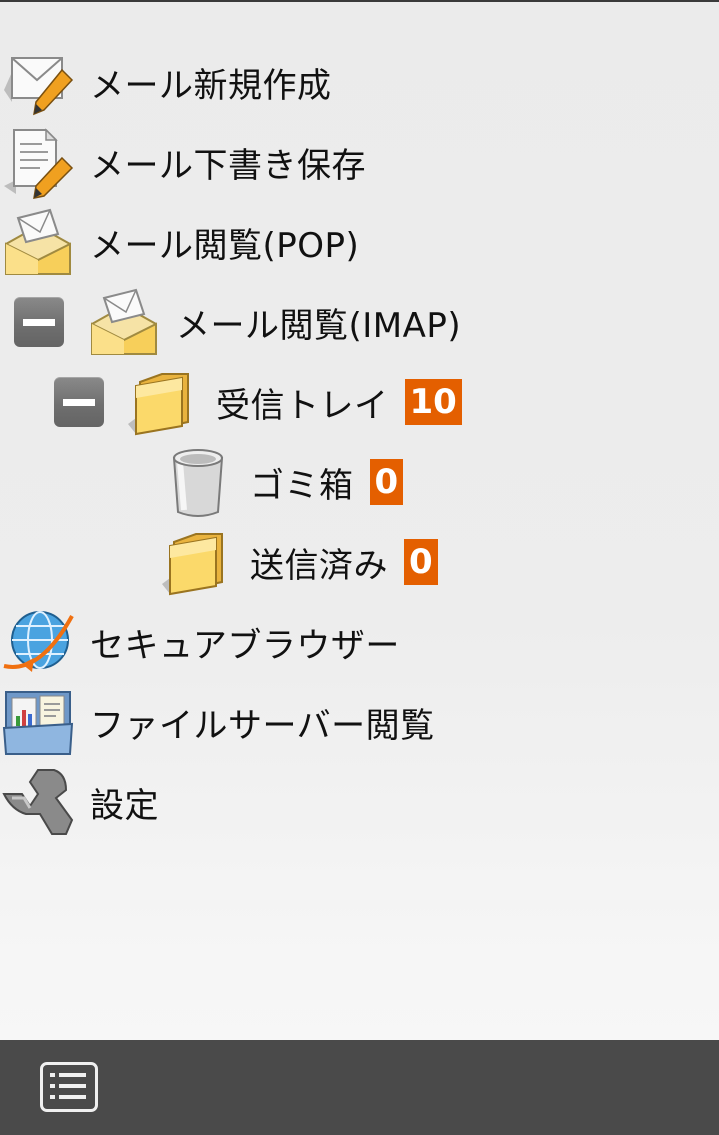  What do you see at coordinates (39, 322) in the screenshot?
I see `imap-collapse-icon` at bounding box center [39, 322].